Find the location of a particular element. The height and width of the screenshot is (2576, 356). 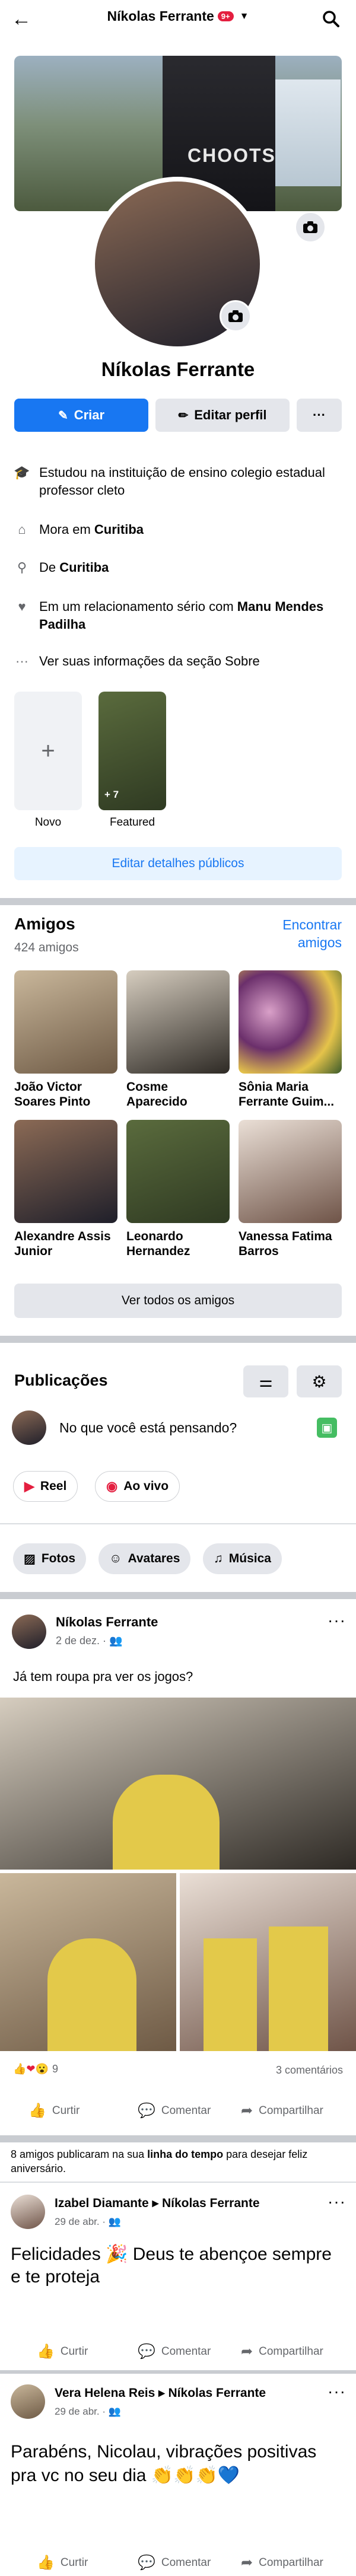

featured-card: + 7 is located at coordinates (132, 751).